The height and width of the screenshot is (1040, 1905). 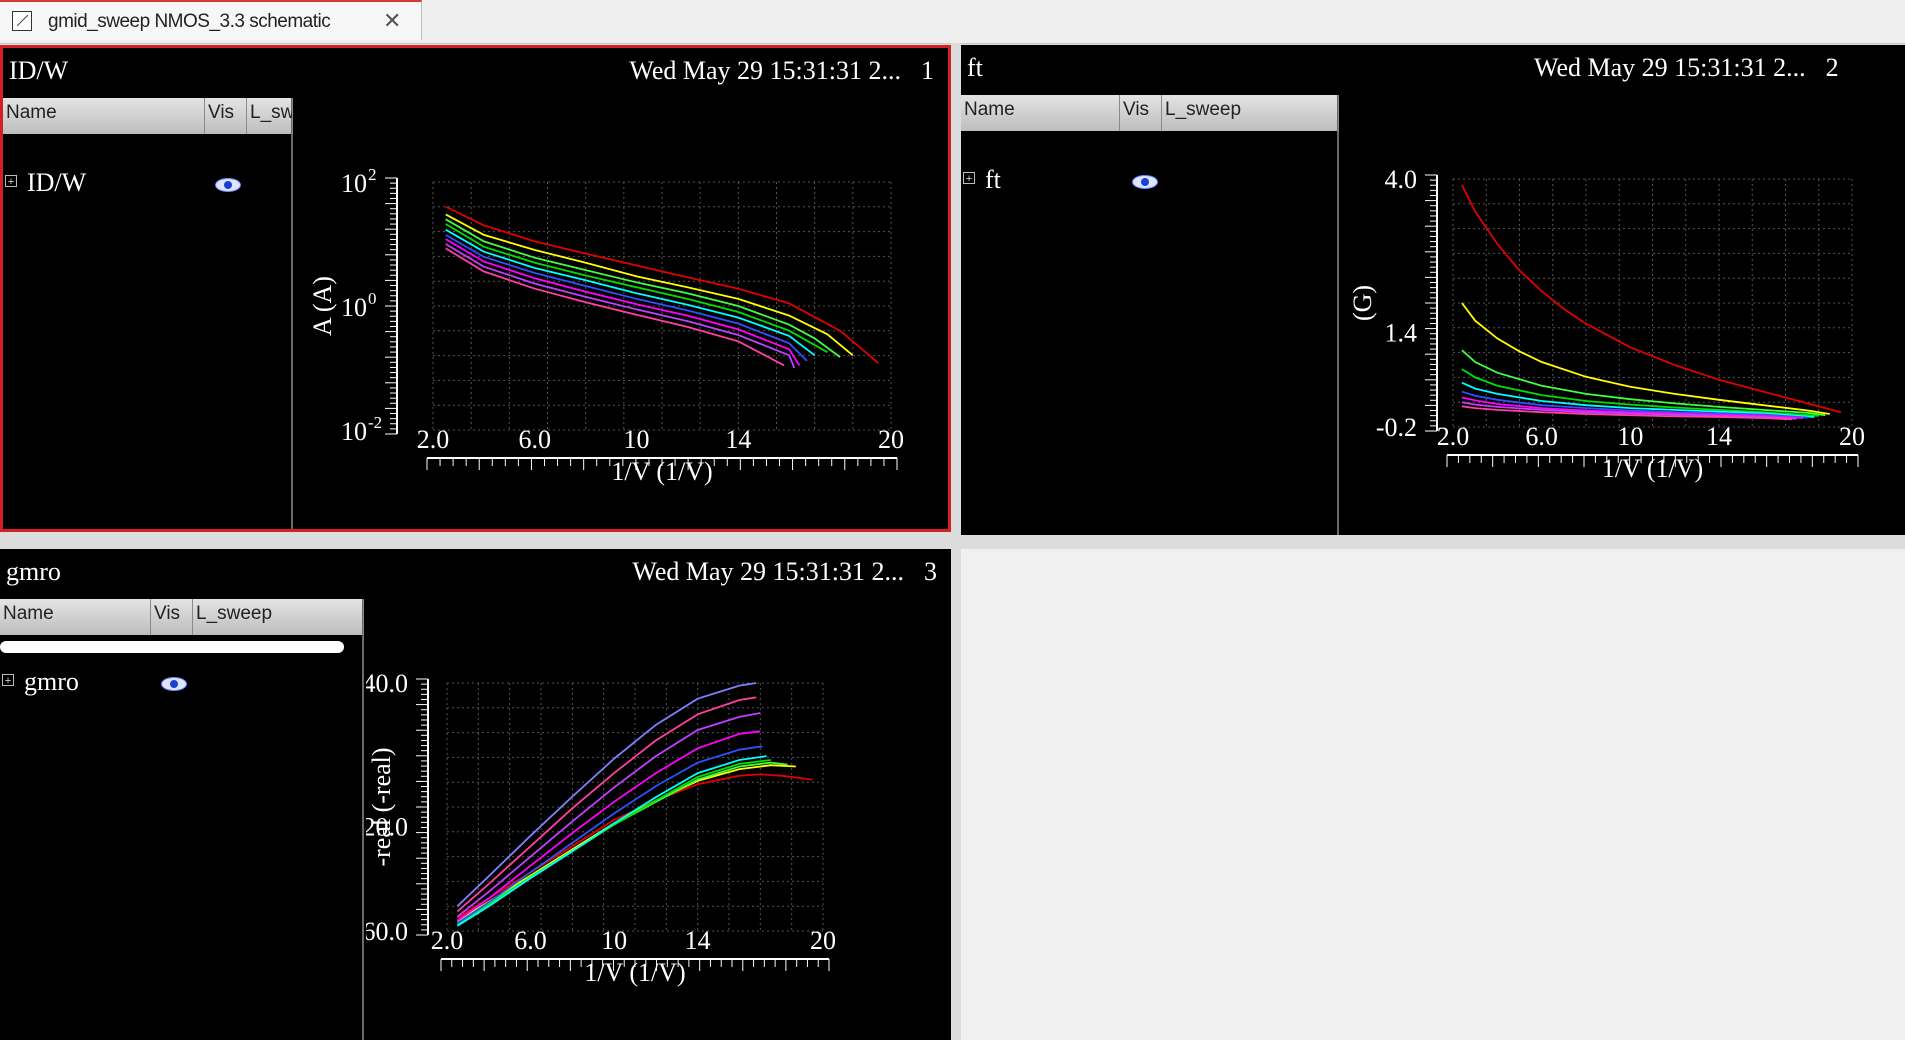 What do you see at coordinates (1401, 179) in the screenshot?
I see `y-tick-label: 4.0` at bounding box center [1401, 179].